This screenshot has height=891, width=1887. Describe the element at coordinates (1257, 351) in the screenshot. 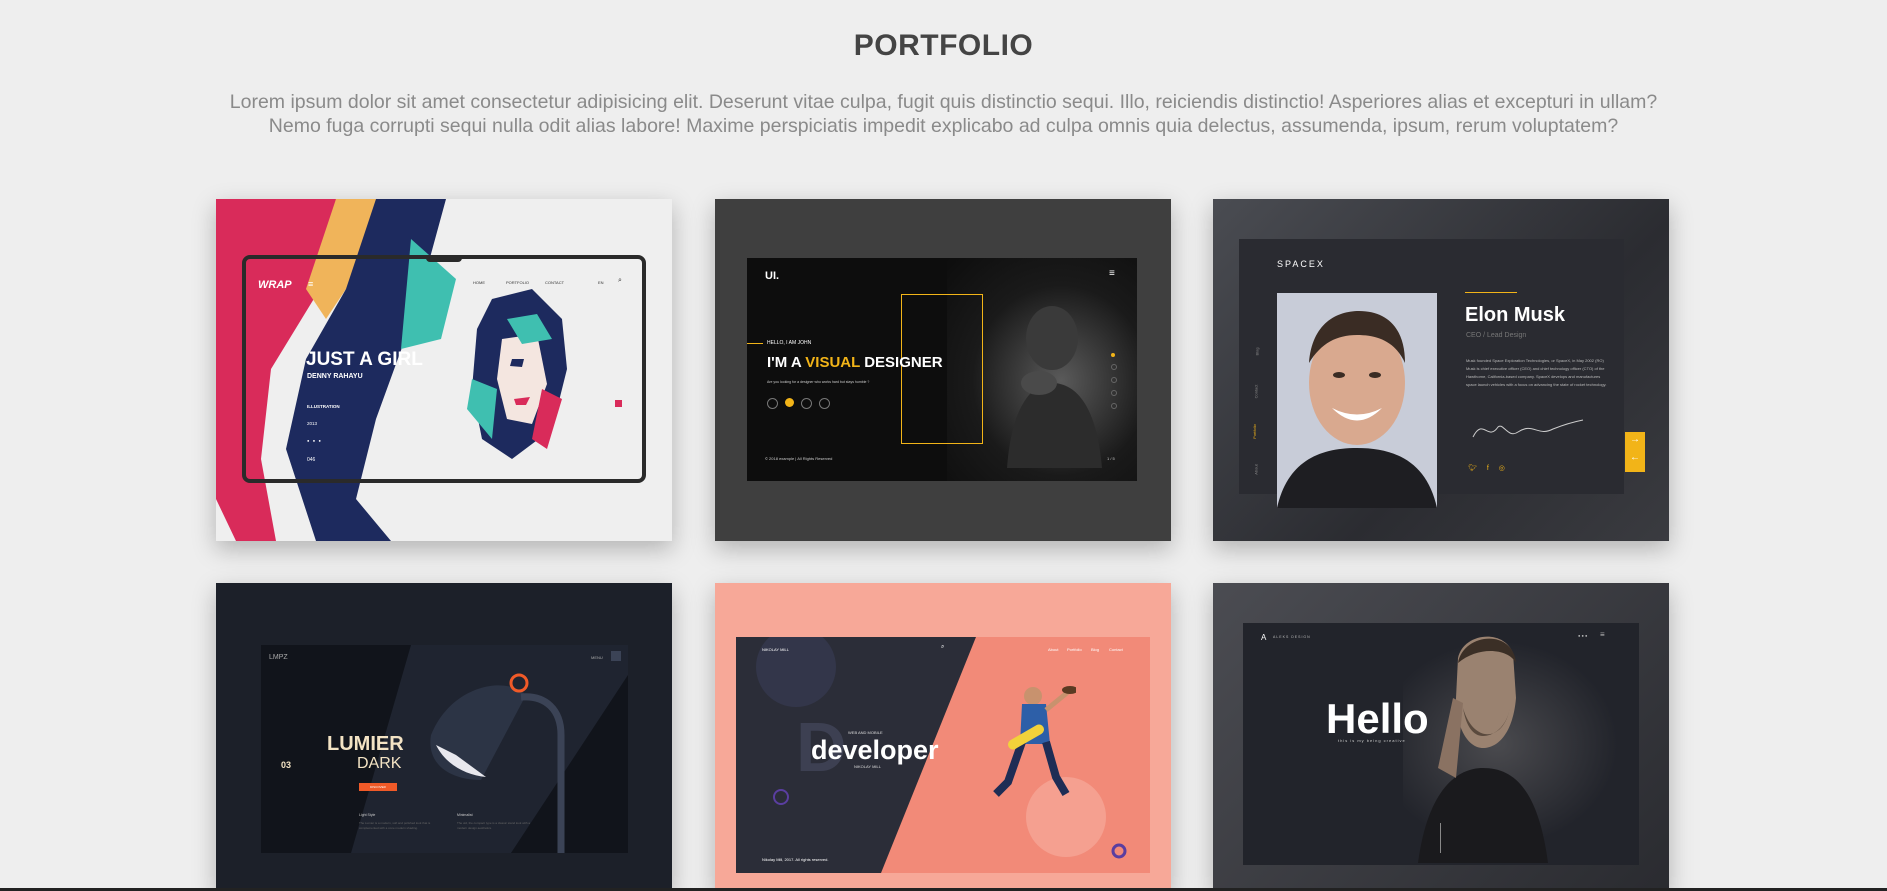

I see `side-nav-item: Blog` at that location.